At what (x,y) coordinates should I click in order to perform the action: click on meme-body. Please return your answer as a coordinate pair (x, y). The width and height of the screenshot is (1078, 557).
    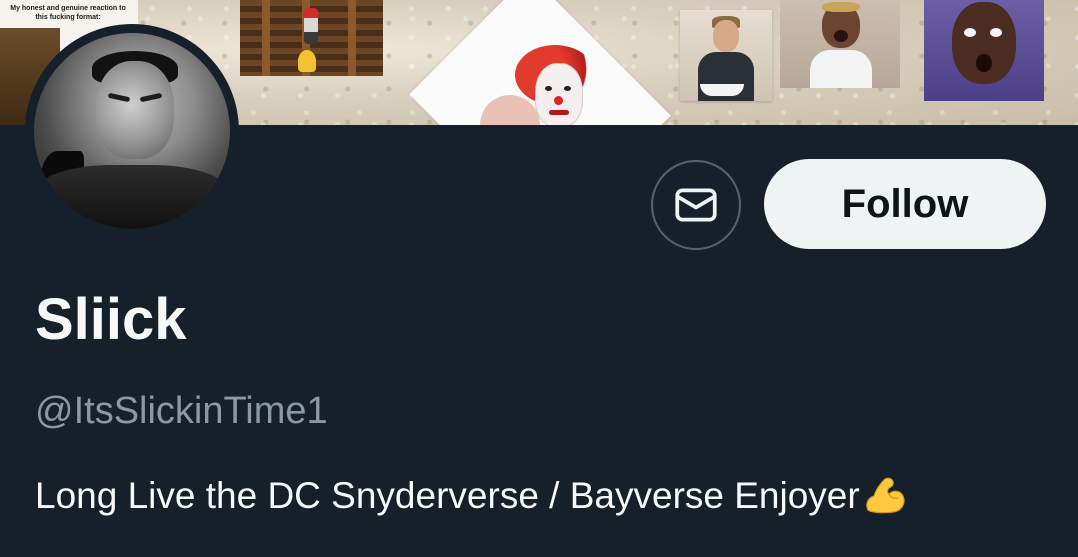
    Looking at the image, I should click on (841, 69).